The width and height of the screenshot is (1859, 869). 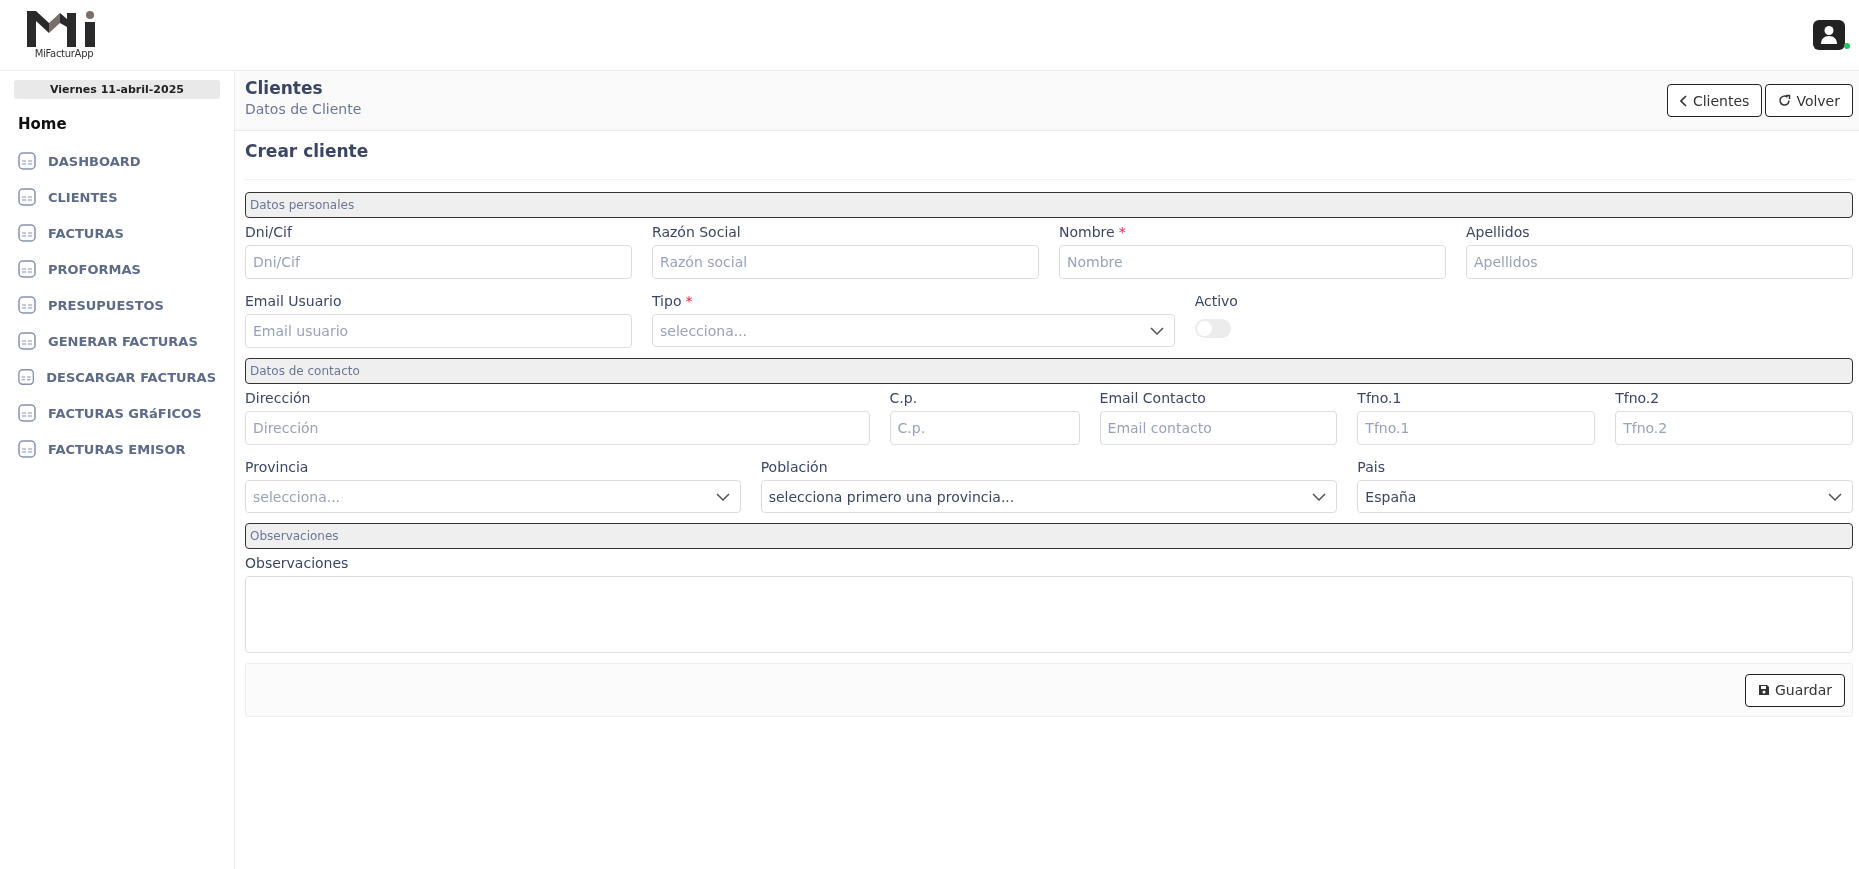 What do you see at coordinates (1380, 398) in the screenshot?
I see `field-label: Tfno.1` at bounding box center [1380, 398].